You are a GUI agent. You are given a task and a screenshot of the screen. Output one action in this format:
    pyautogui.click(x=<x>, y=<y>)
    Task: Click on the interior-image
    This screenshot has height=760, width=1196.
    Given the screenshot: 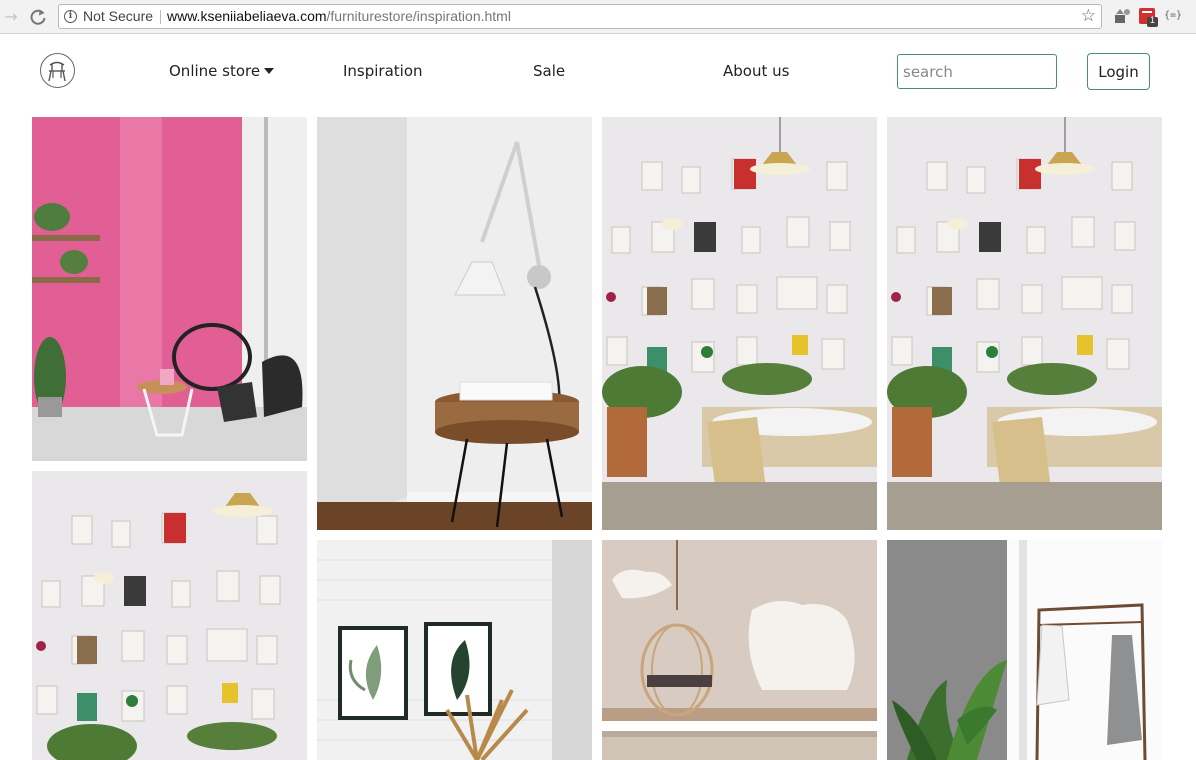 What is the action you would take?
    pyautogui.click(x=739, y=745)
    